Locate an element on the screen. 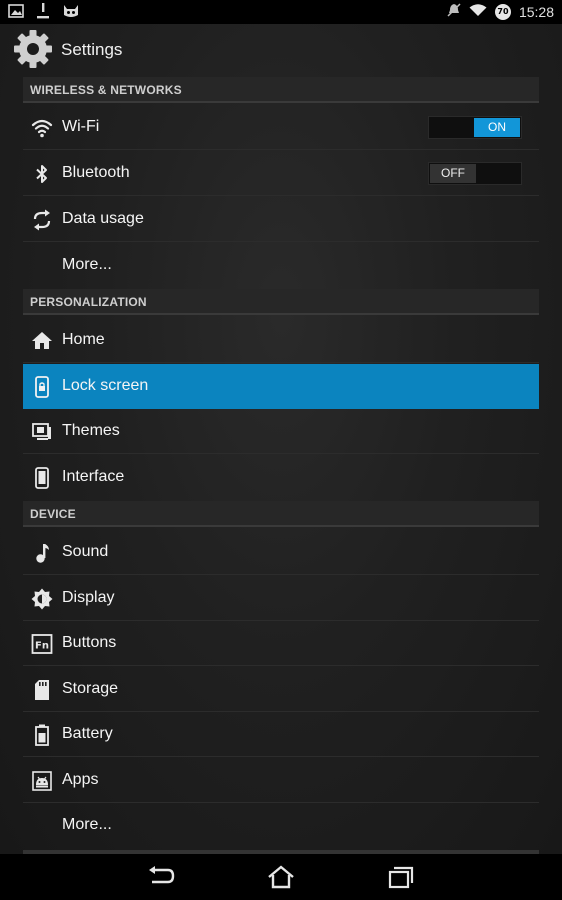 The width and height of the screenshot is (562, 900). image-notification-icon is located at coordinates (16, 13).